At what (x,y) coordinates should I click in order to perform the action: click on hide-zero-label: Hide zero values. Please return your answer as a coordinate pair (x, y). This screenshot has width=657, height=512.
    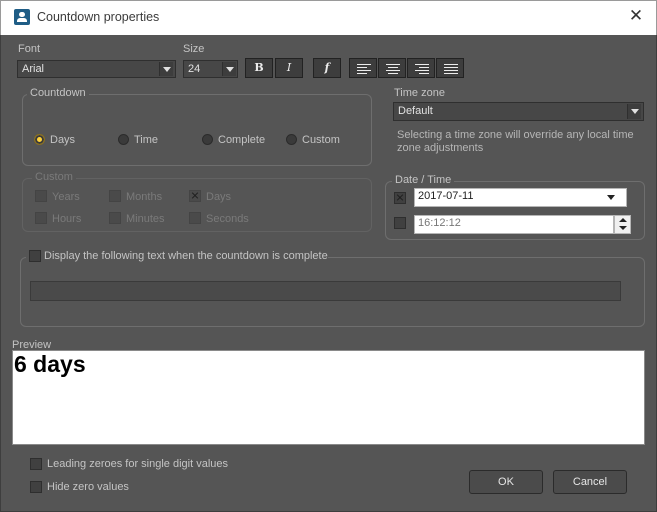
    Looking at the image, I should click on (88, 487).